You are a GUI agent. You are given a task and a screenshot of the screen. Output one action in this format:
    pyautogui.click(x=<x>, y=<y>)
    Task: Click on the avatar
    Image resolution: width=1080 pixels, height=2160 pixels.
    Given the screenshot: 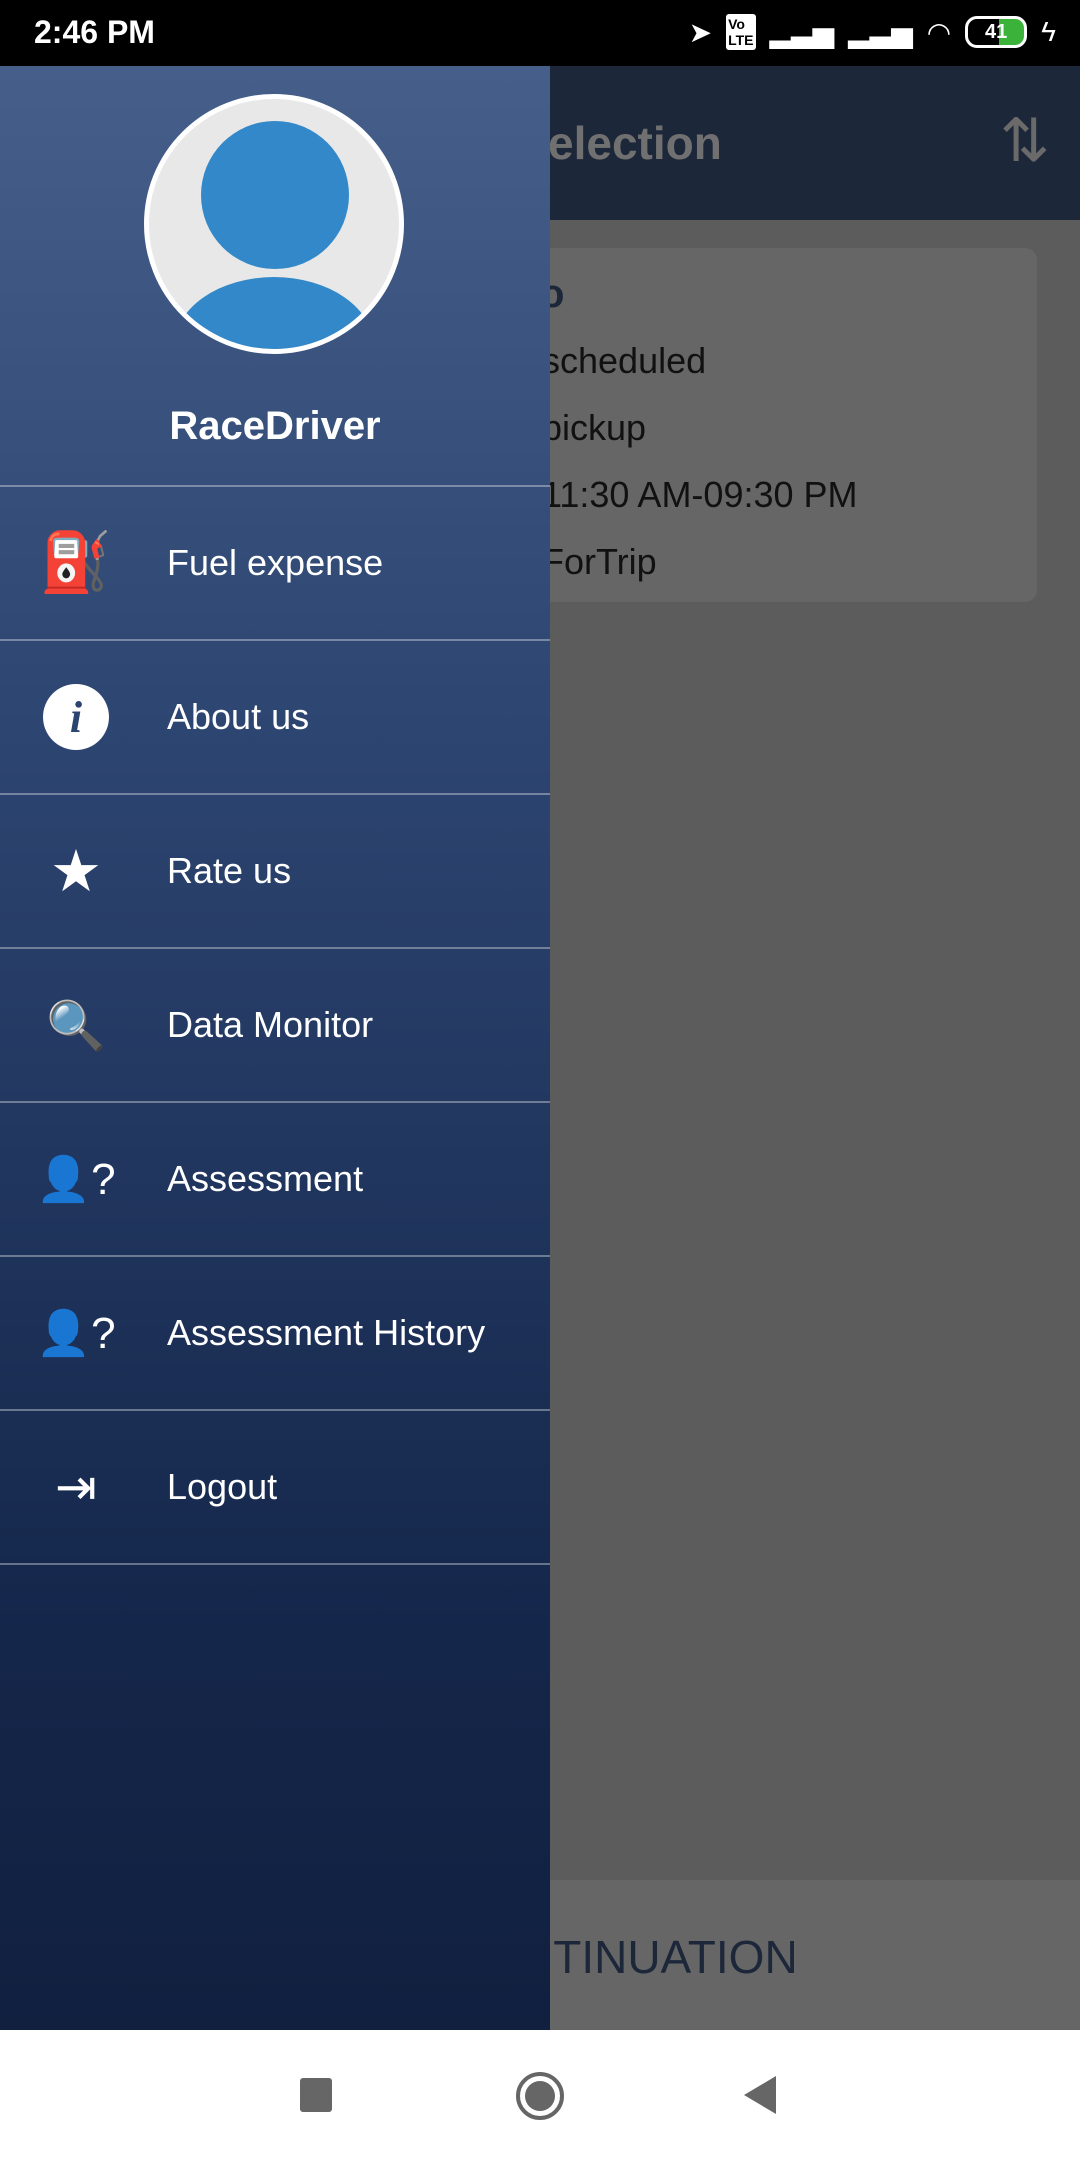 What is the action you would take?
    pyautogui.click(x=274, y=224)
    